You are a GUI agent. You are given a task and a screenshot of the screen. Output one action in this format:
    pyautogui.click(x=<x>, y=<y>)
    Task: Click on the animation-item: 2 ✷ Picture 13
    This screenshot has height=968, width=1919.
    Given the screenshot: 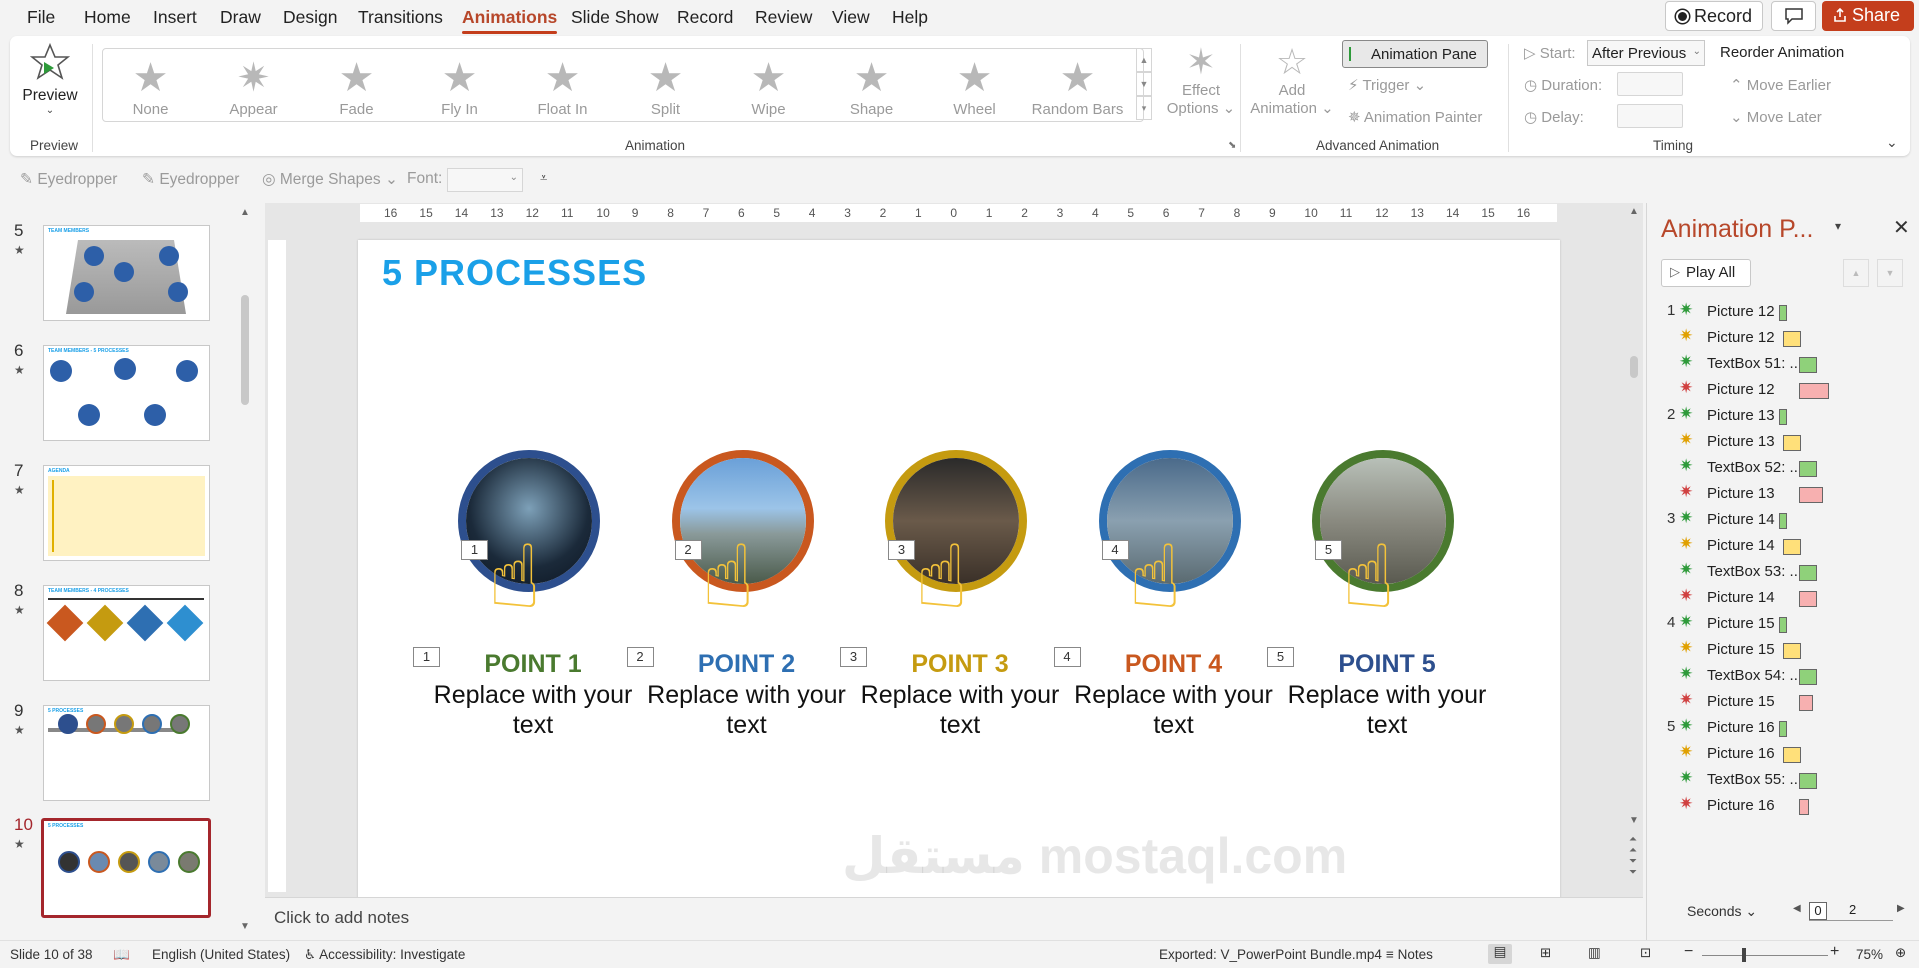 What is the action you would take?
    pyautogui.click(x=1783, y=416)
    